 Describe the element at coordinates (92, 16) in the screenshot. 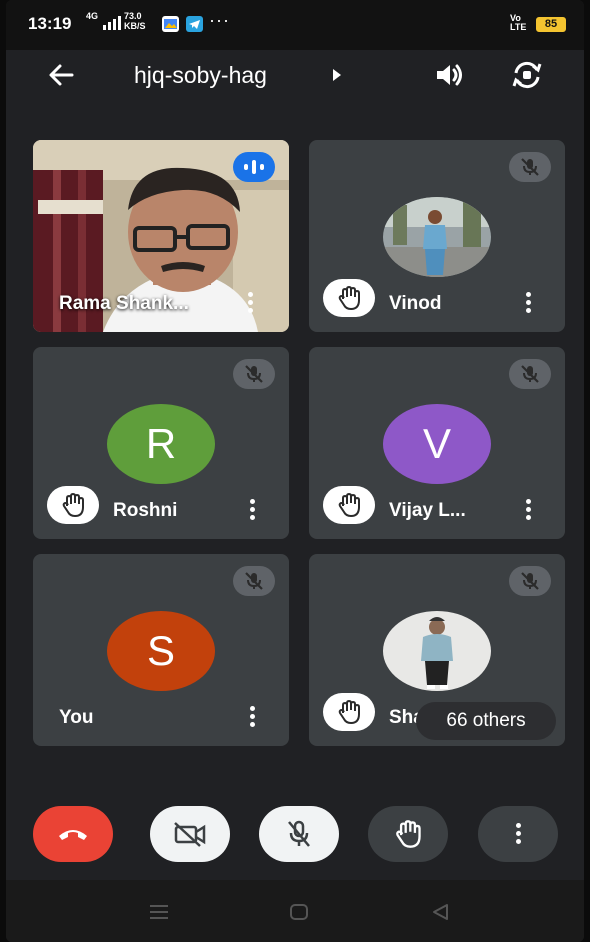

I see `network-type: 4G` at that location.